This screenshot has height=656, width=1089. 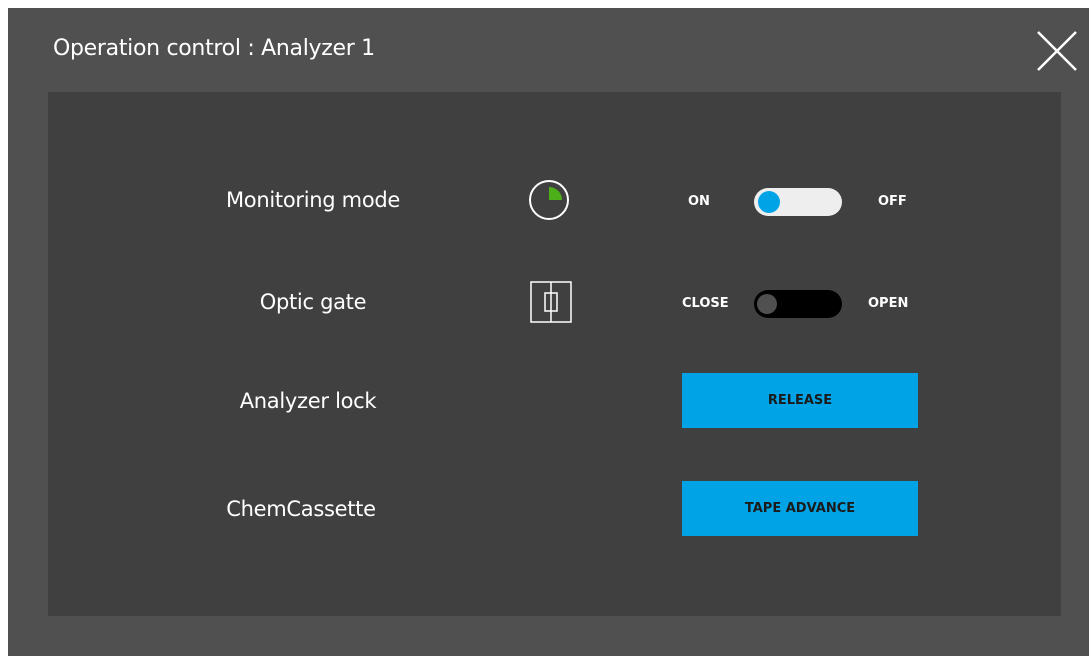 What do you see at coordinates (214, 48) in the screenshot?
I see `dialog-title: Operation control : Analyzer 1` at bounding box center [214, 48].